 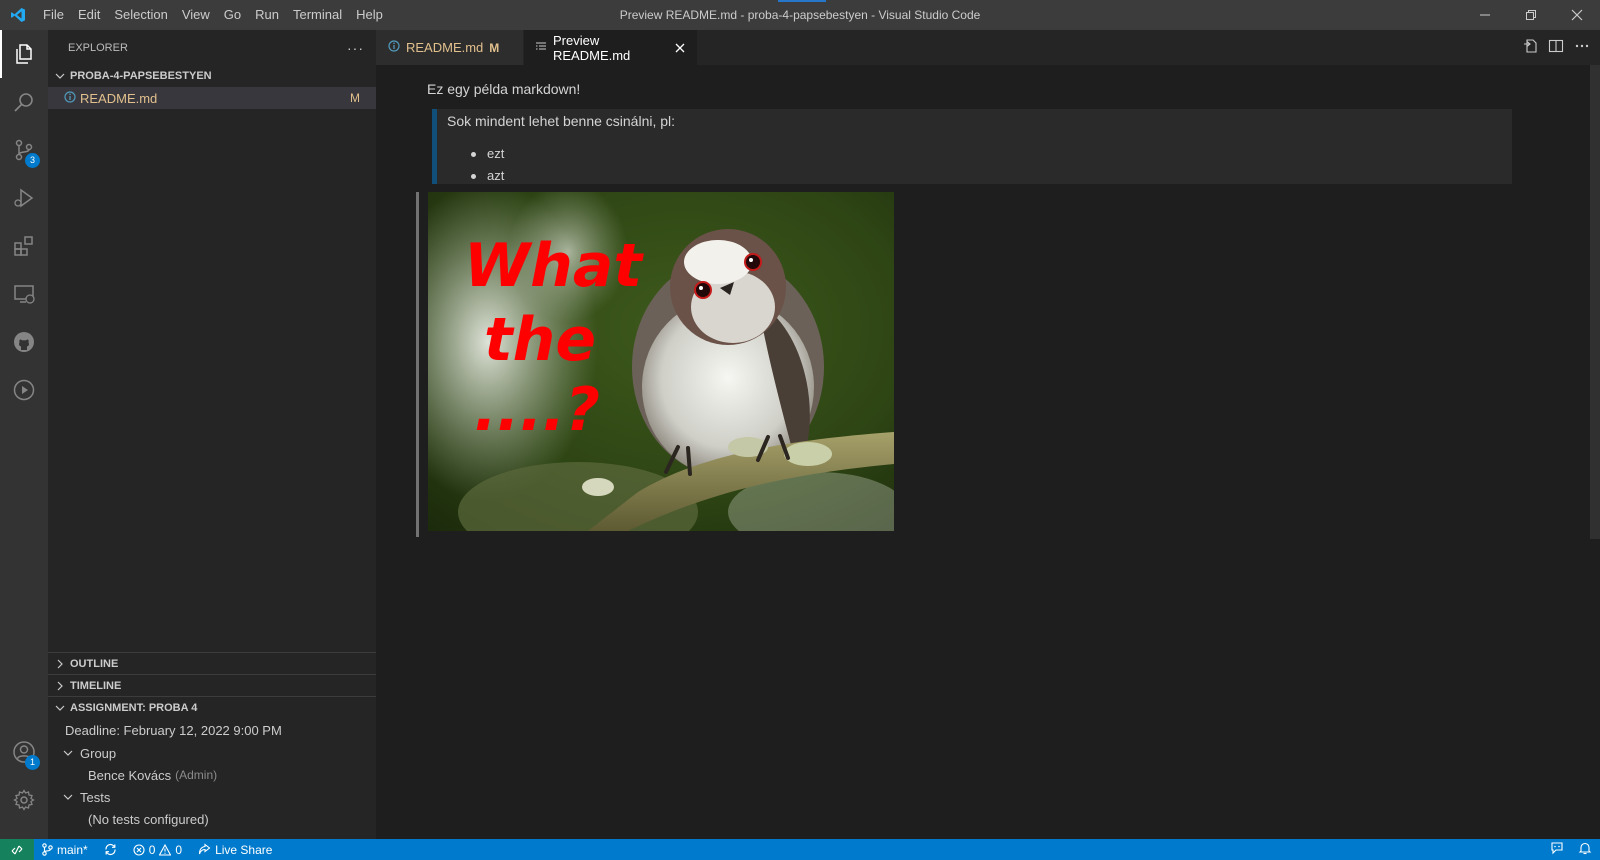 I want to click on live-share-label: Live Share, so click(x=244, y=849).